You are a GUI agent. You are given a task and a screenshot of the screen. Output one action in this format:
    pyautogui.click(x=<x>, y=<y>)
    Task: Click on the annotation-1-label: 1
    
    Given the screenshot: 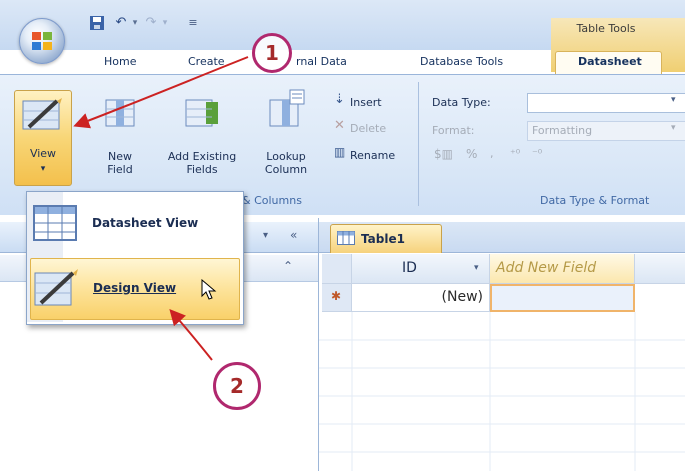 What is the action you would take?
    pyautogui.click(x=272, y=53)
    